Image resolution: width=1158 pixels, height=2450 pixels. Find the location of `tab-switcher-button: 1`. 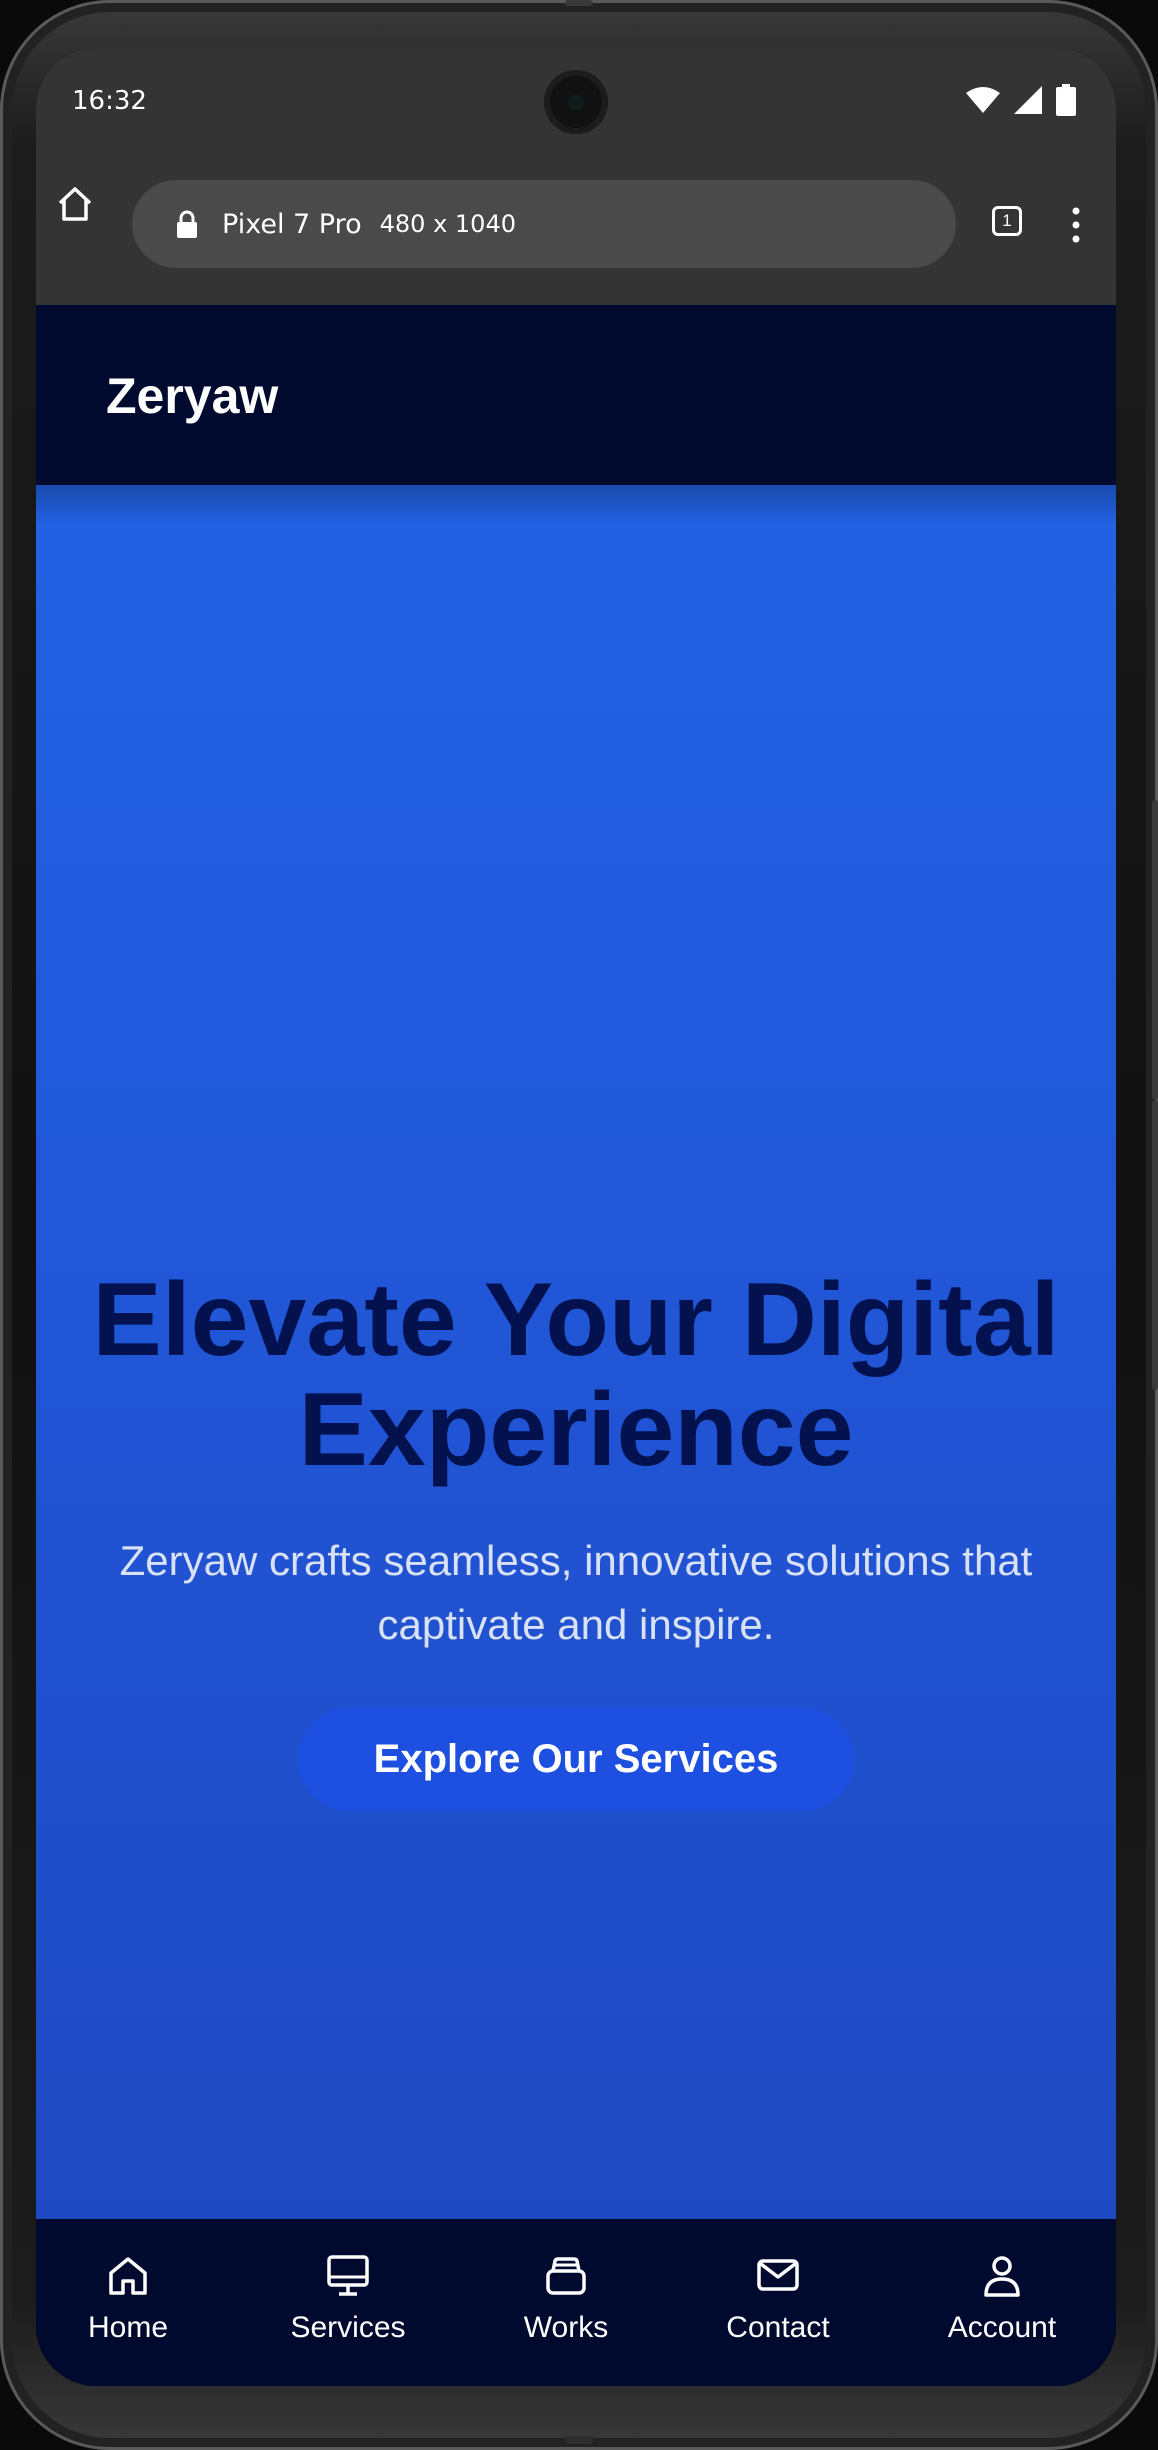

tab-switcher-button: 1 is located at coordinates (1010, 224).